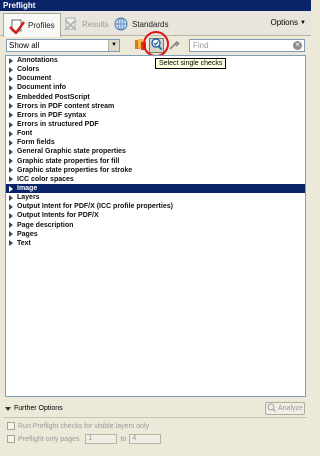 This screenshot has height=456, width=320. Describe the element at coordinates (155, 97) in the screenshot. I see `list-item: Embedded PostScript` at that location.